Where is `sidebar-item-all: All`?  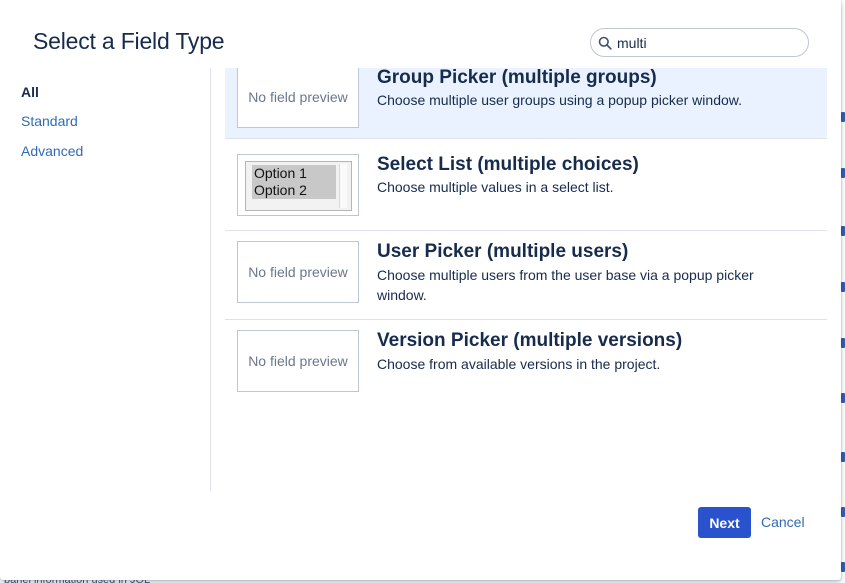 sidebar-item-all: All is located at coordinates (30, 92).